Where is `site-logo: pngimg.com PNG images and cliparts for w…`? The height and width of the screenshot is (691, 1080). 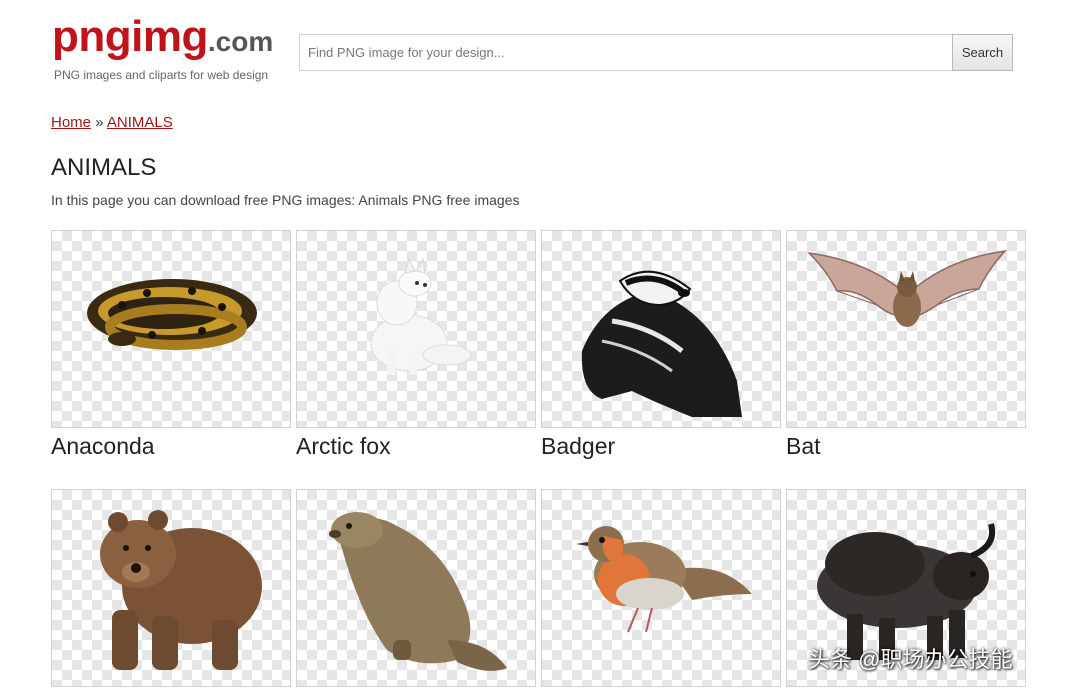 site-logo: pngimg.com PNG images and cliparts for w… is located at coordinates (163, 47).